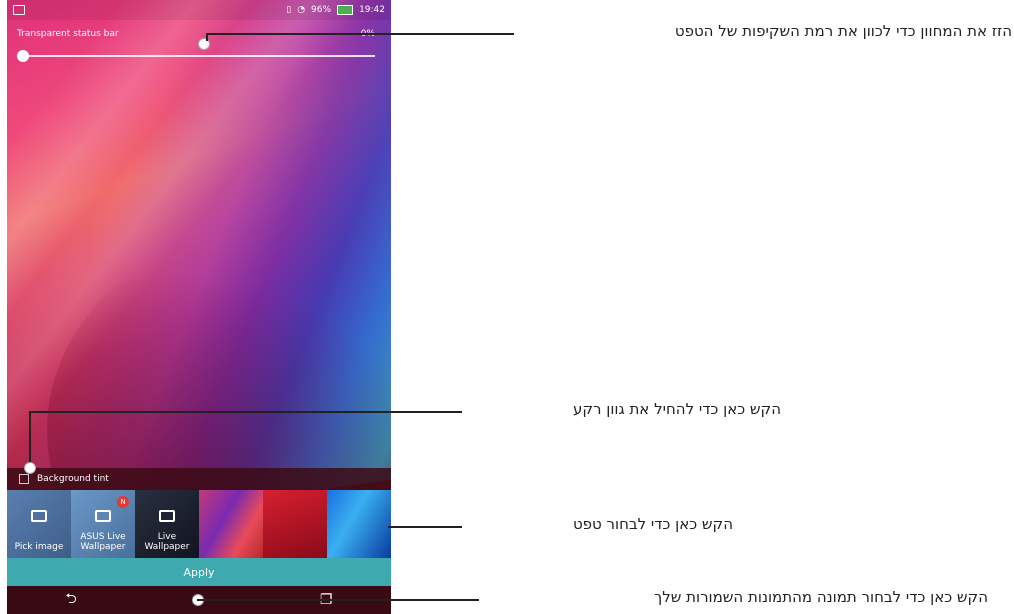 The width and height of the screenshot is (1014, 614). Describe the element at coordinates (103, 542) in the screenshot. I see `thumb-label: ASUS Live Wallpaper` at that location.